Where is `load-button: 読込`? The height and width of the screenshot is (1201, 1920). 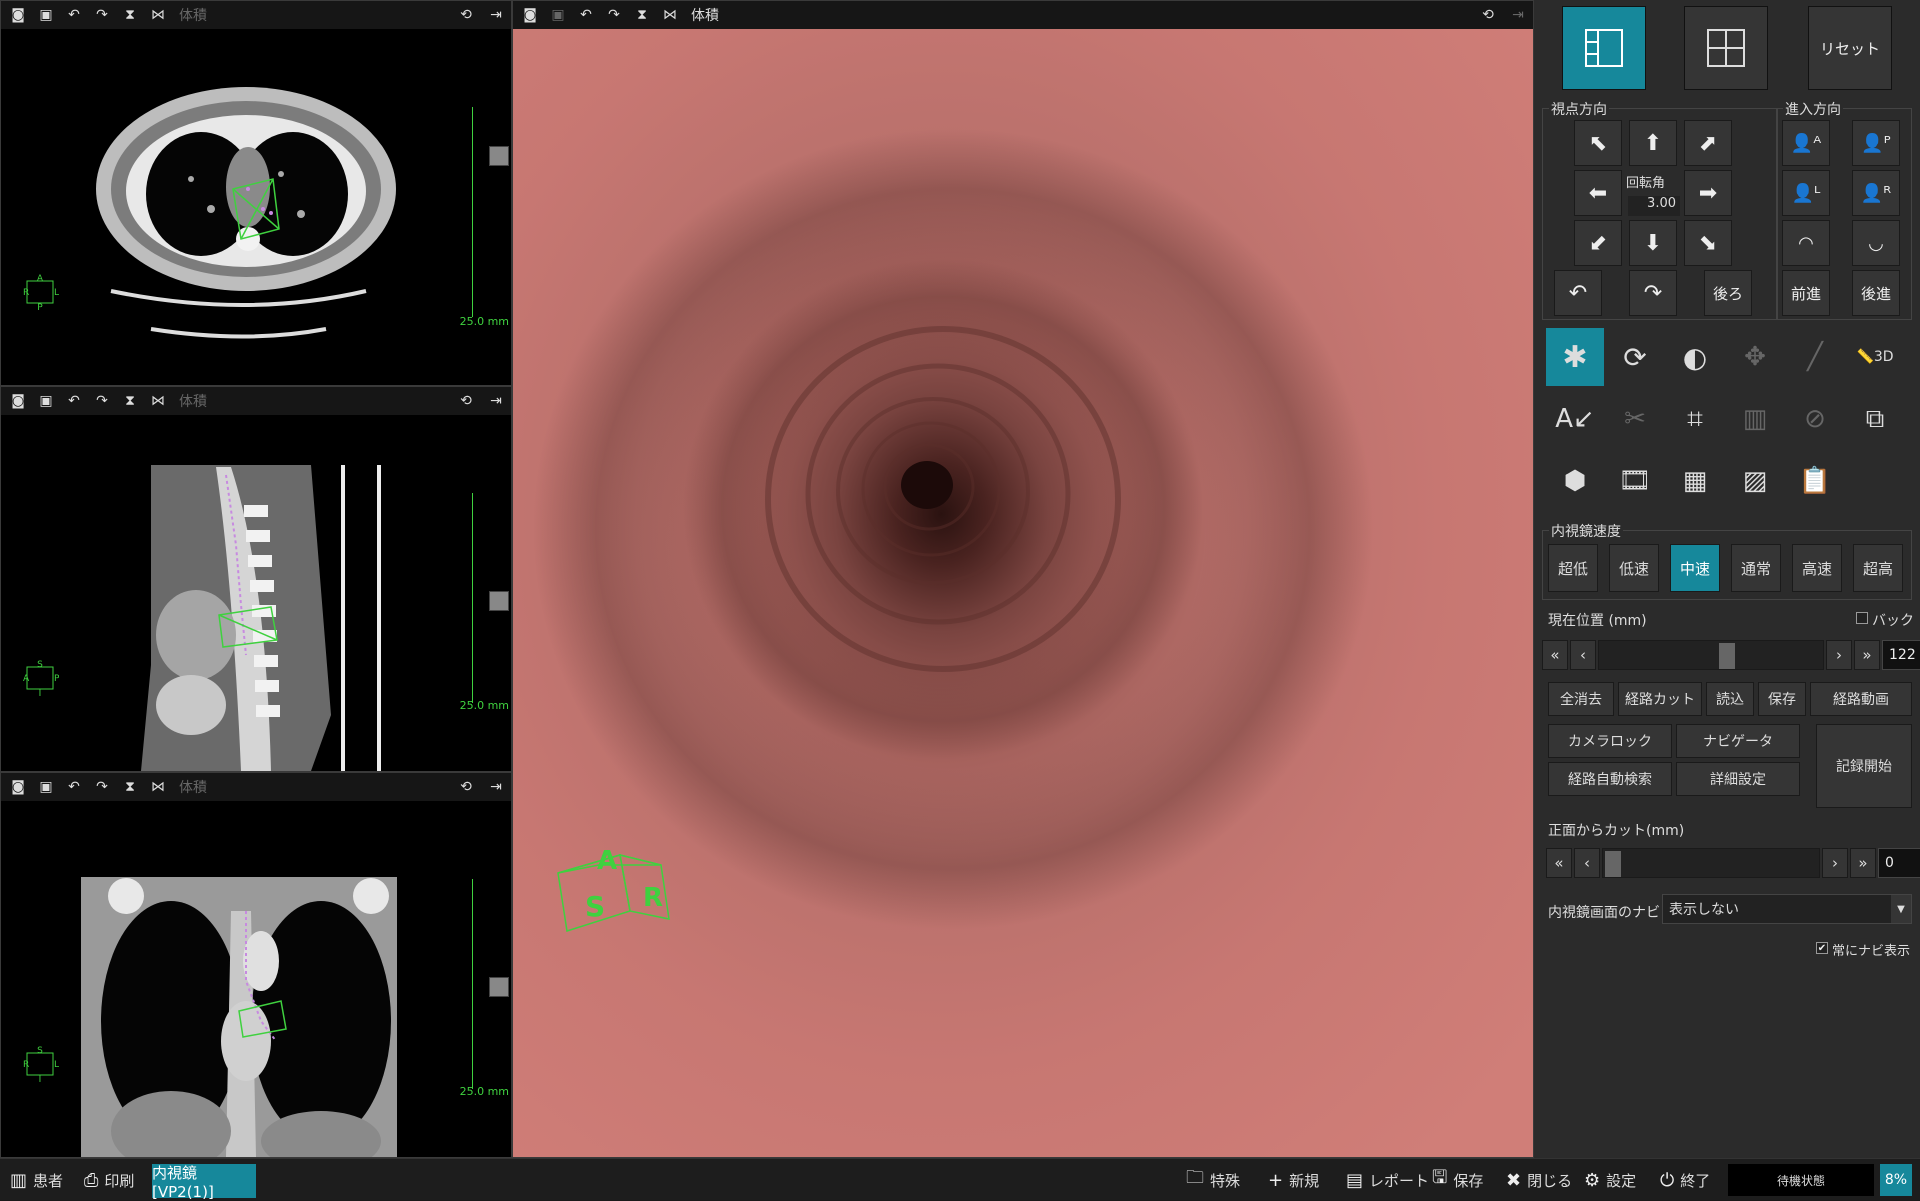 load-button: 読込 is located at coordinates (1730, 699).